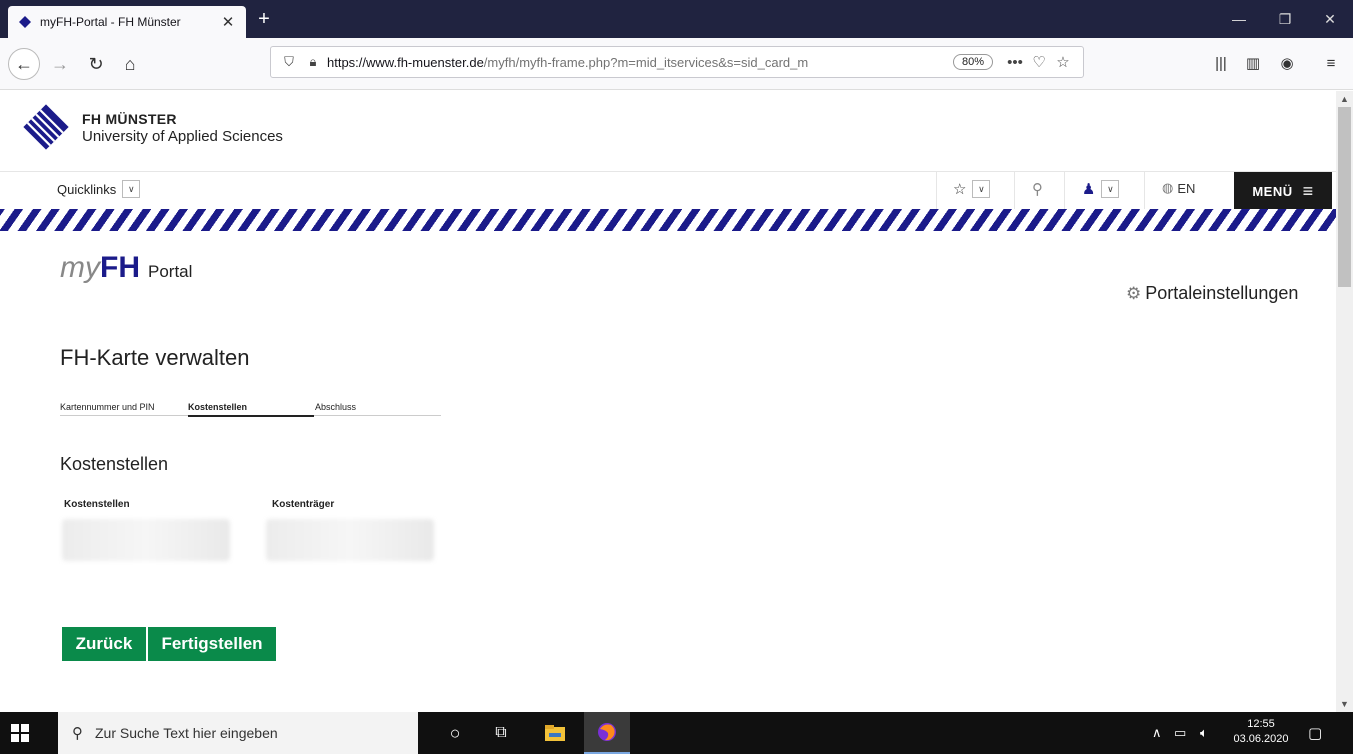  I want to click on volume-icon: 🔈︎, so click(1204, 733).